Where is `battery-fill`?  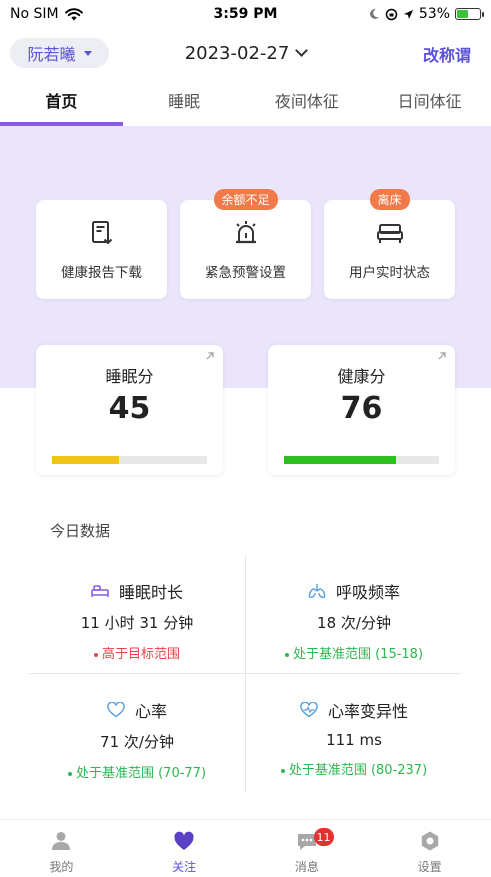
battery-fill is located at coordinates (462, 14).